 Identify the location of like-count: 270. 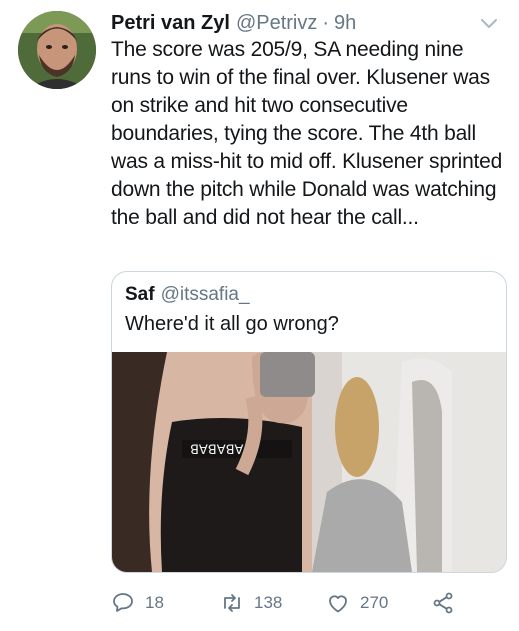
(374, 602).